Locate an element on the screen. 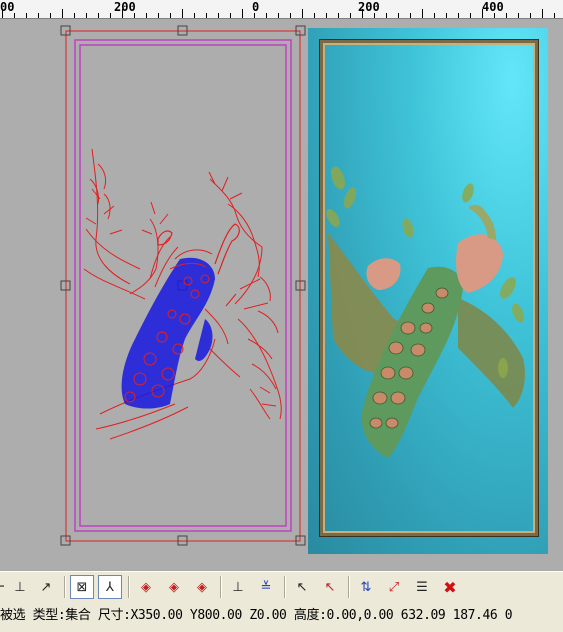 The width and height of the screenshot is (563, 632). bottom-toolbar: ⌐ ⊥ ↗ ⊠ ⅄ ◈ ◈ ◈ ⊥ ≚ ↖ ↖ ⇅ ⤢ ☰ ✖ is located at coordinates (281, 587).